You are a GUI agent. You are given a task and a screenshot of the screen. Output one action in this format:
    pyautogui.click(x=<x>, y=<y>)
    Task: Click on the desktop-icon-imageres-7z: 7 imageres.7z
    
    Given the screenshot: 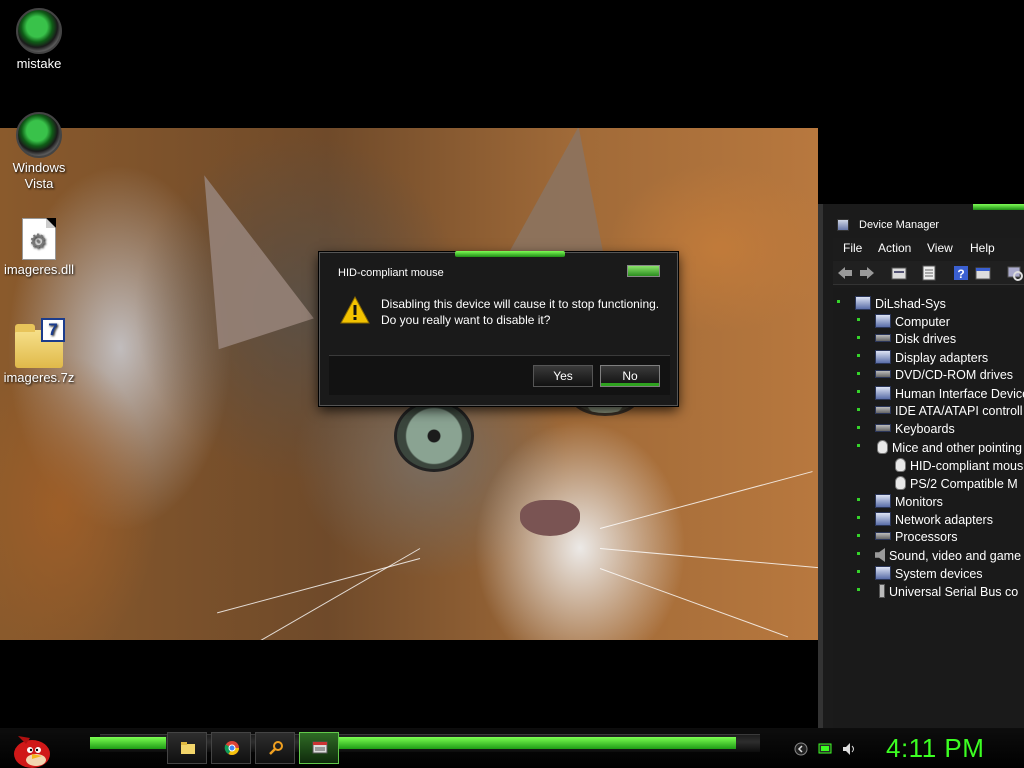 What is the action you would take?
    pyautogui.click(x=39, y=352)
    